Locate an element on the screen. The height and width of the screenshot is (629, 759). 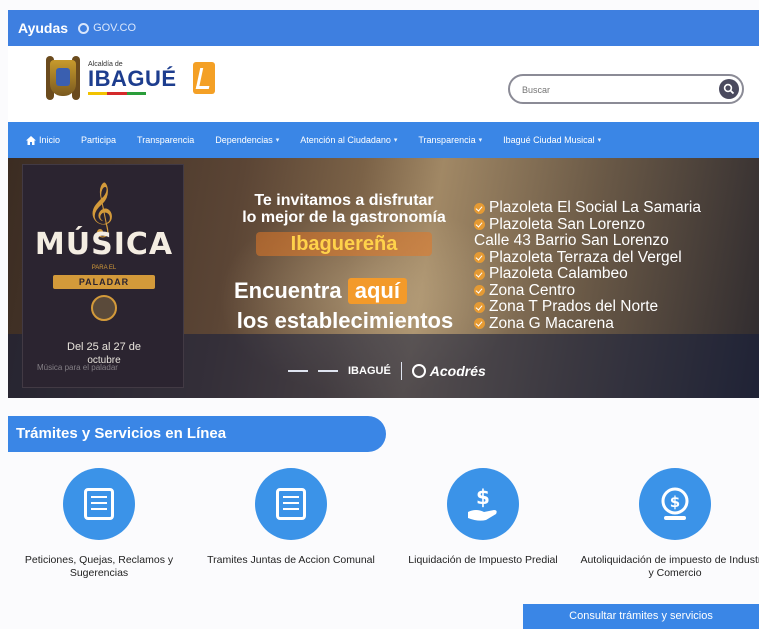
place-name: Plazoleta El Social La Samaria is located at coordinates (595, 207).